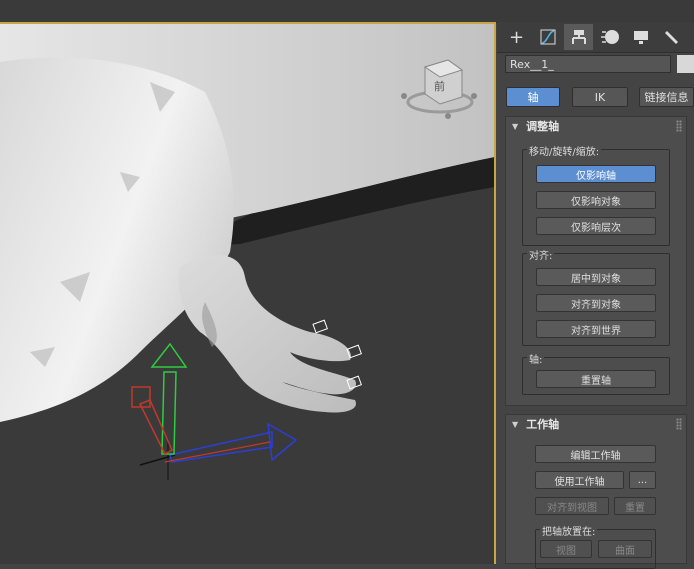 This screenshot has height=569, width=694. I want to click on ik-tab: IK, so click(600, 97).